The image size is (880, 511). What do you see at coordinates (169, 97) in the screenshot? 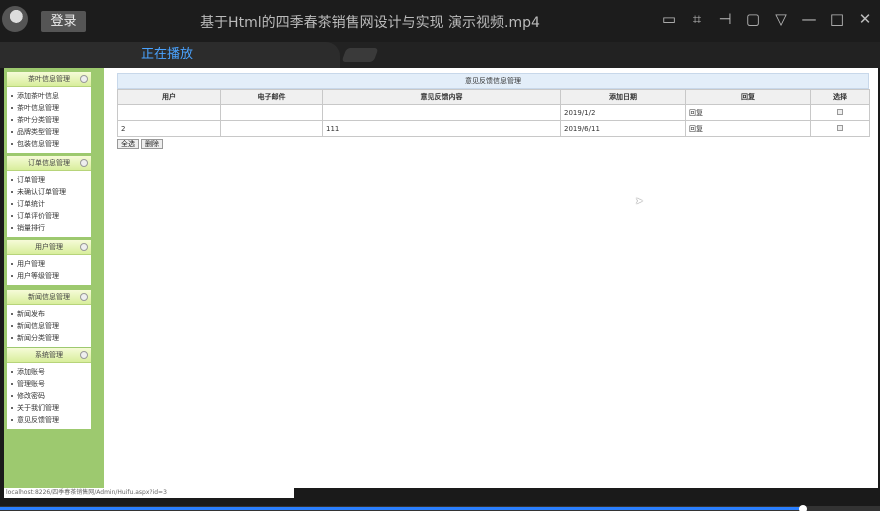
I see `column-header: 用户` at bounding box center [169, 97].